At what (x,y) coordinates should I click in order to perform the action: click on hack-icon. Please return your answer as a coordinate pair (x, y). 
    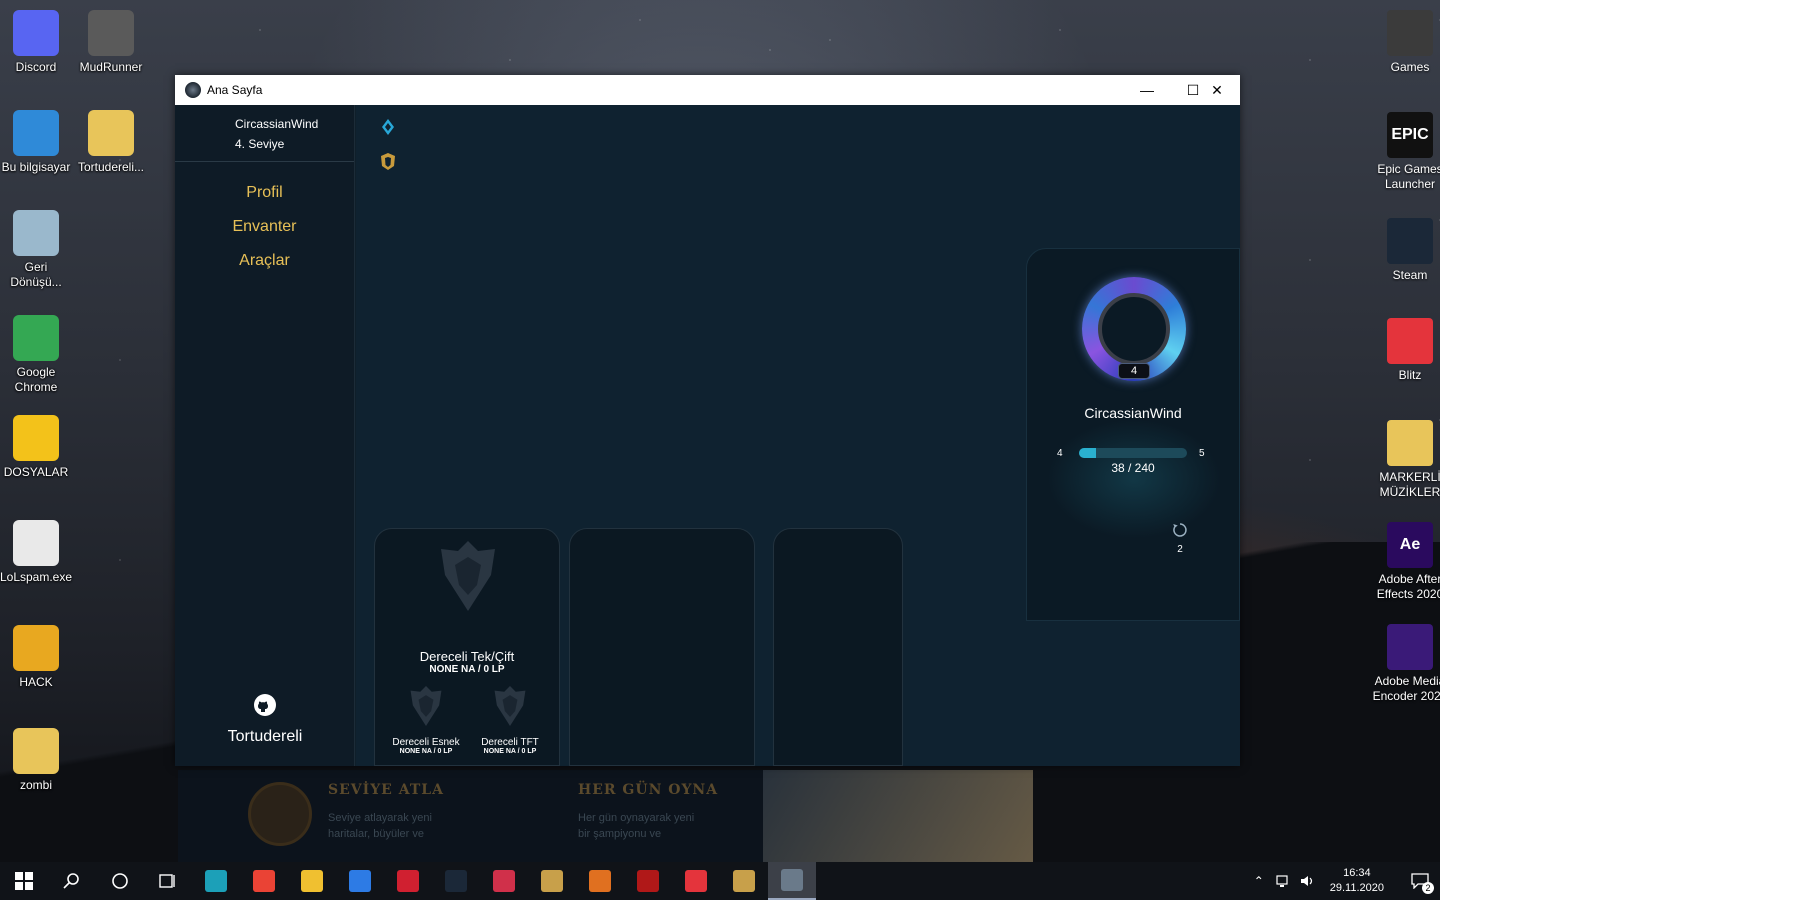
    Looking at the image, I should click on (36, 648).